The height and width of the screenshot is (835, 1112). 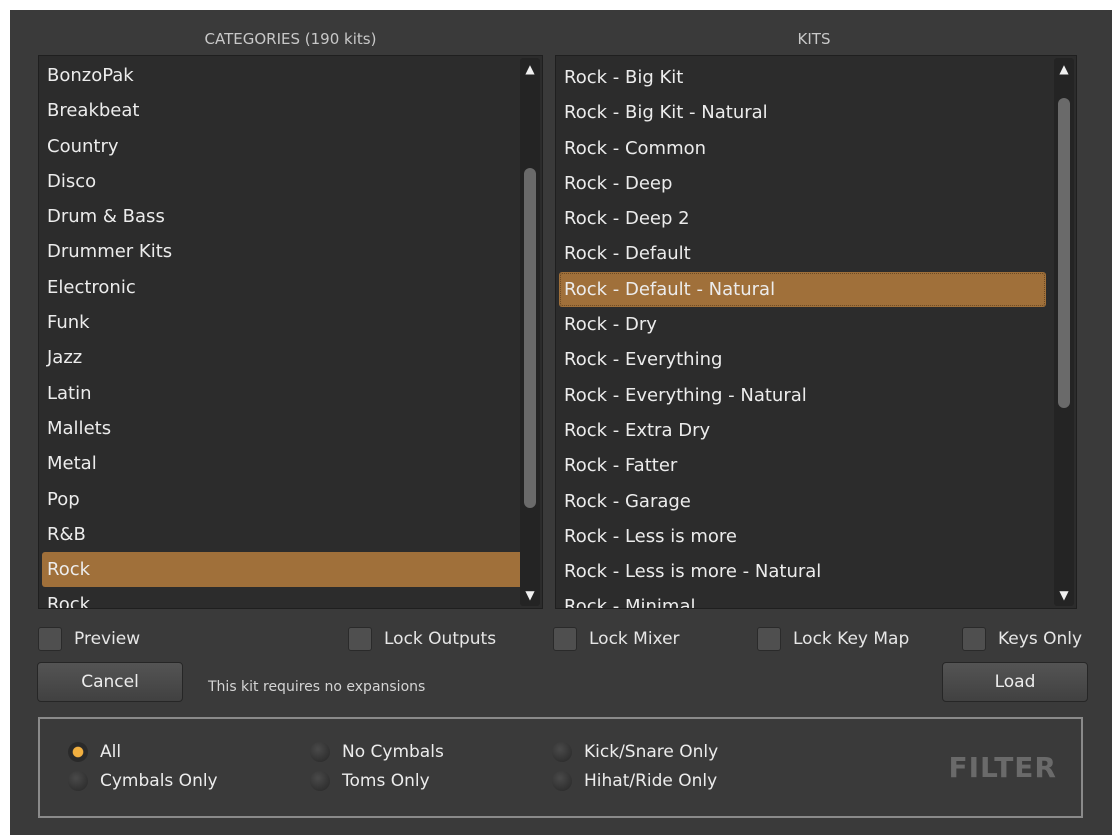 I want to click on cancel-button: Cancel, so click(x=110, y=682).